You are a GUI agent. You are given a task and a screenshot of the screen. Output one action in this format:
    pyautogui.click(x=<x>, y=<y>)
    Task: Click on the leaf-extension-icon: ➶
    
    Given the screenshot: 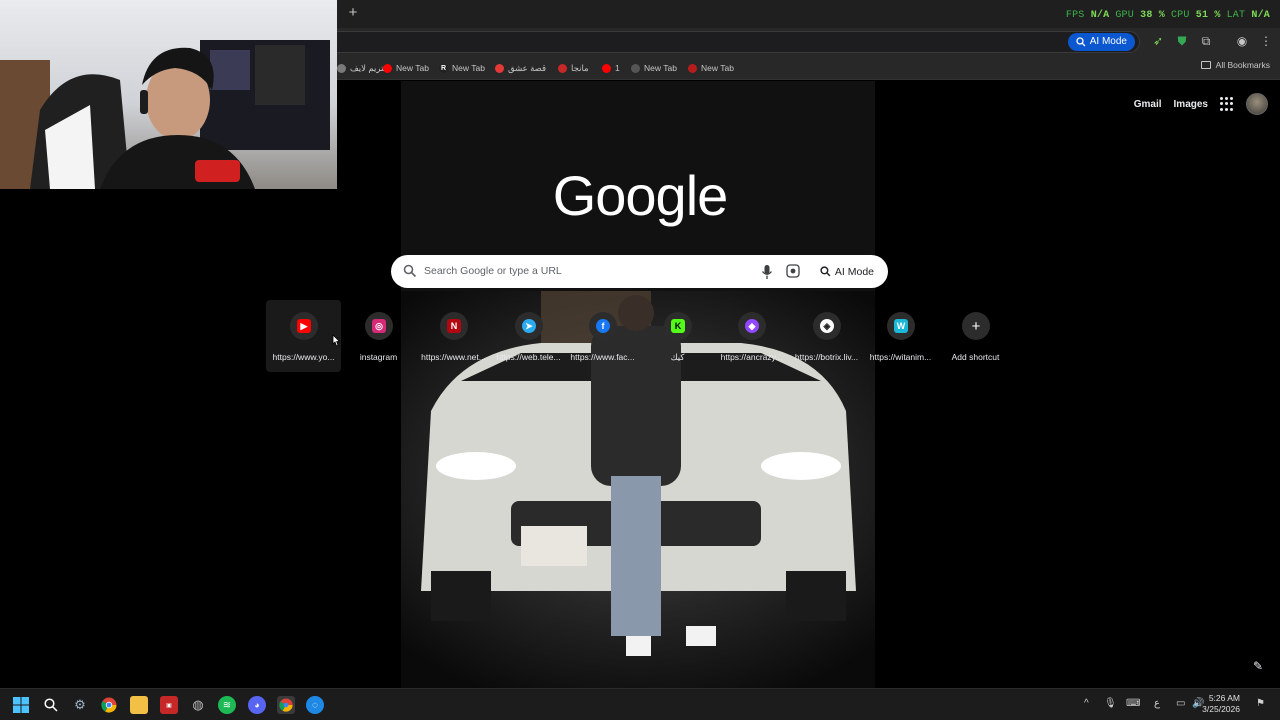 What is the action you would take?
    pyautogui.click(x=1158, y=41)
    